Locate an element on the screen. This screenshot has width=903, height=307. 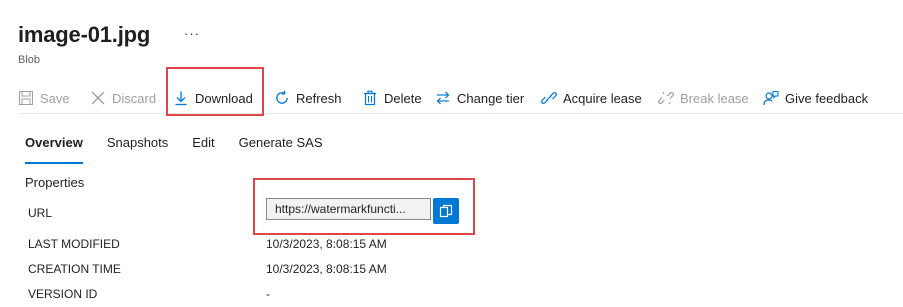
version-id-label: VERSION ID is located at coordinates (63, 294).